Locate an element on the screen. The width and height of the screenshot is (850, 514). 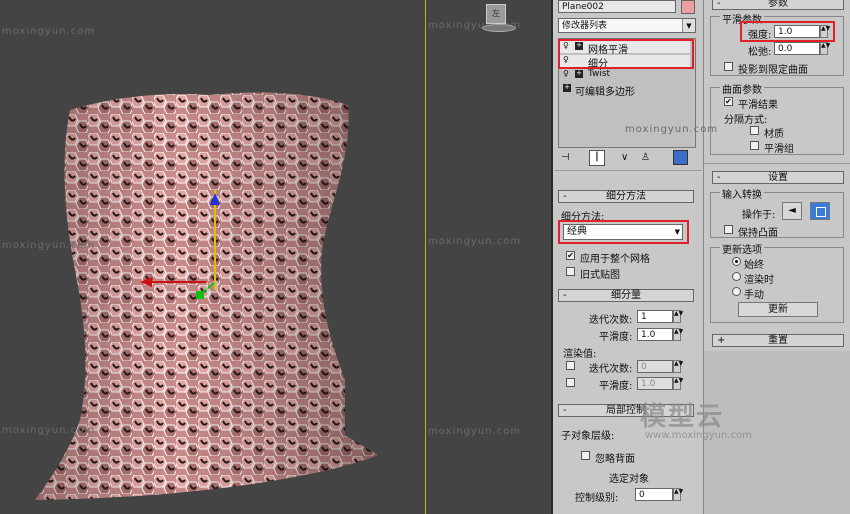
smoothness-input: 1.0 is located at coordinates (655, 334).